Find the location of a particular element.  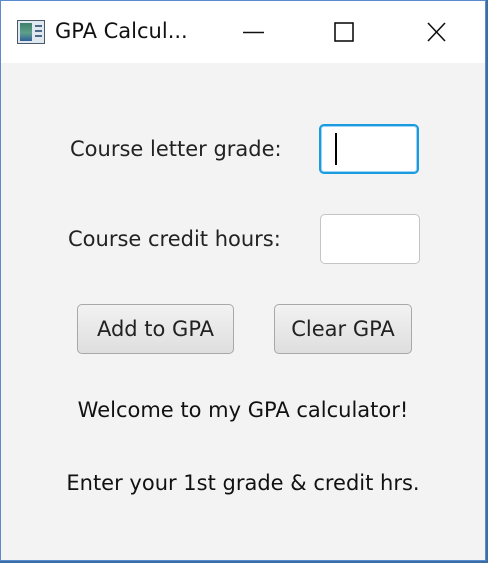

java-app-icon is located at coordinates (31, 32).